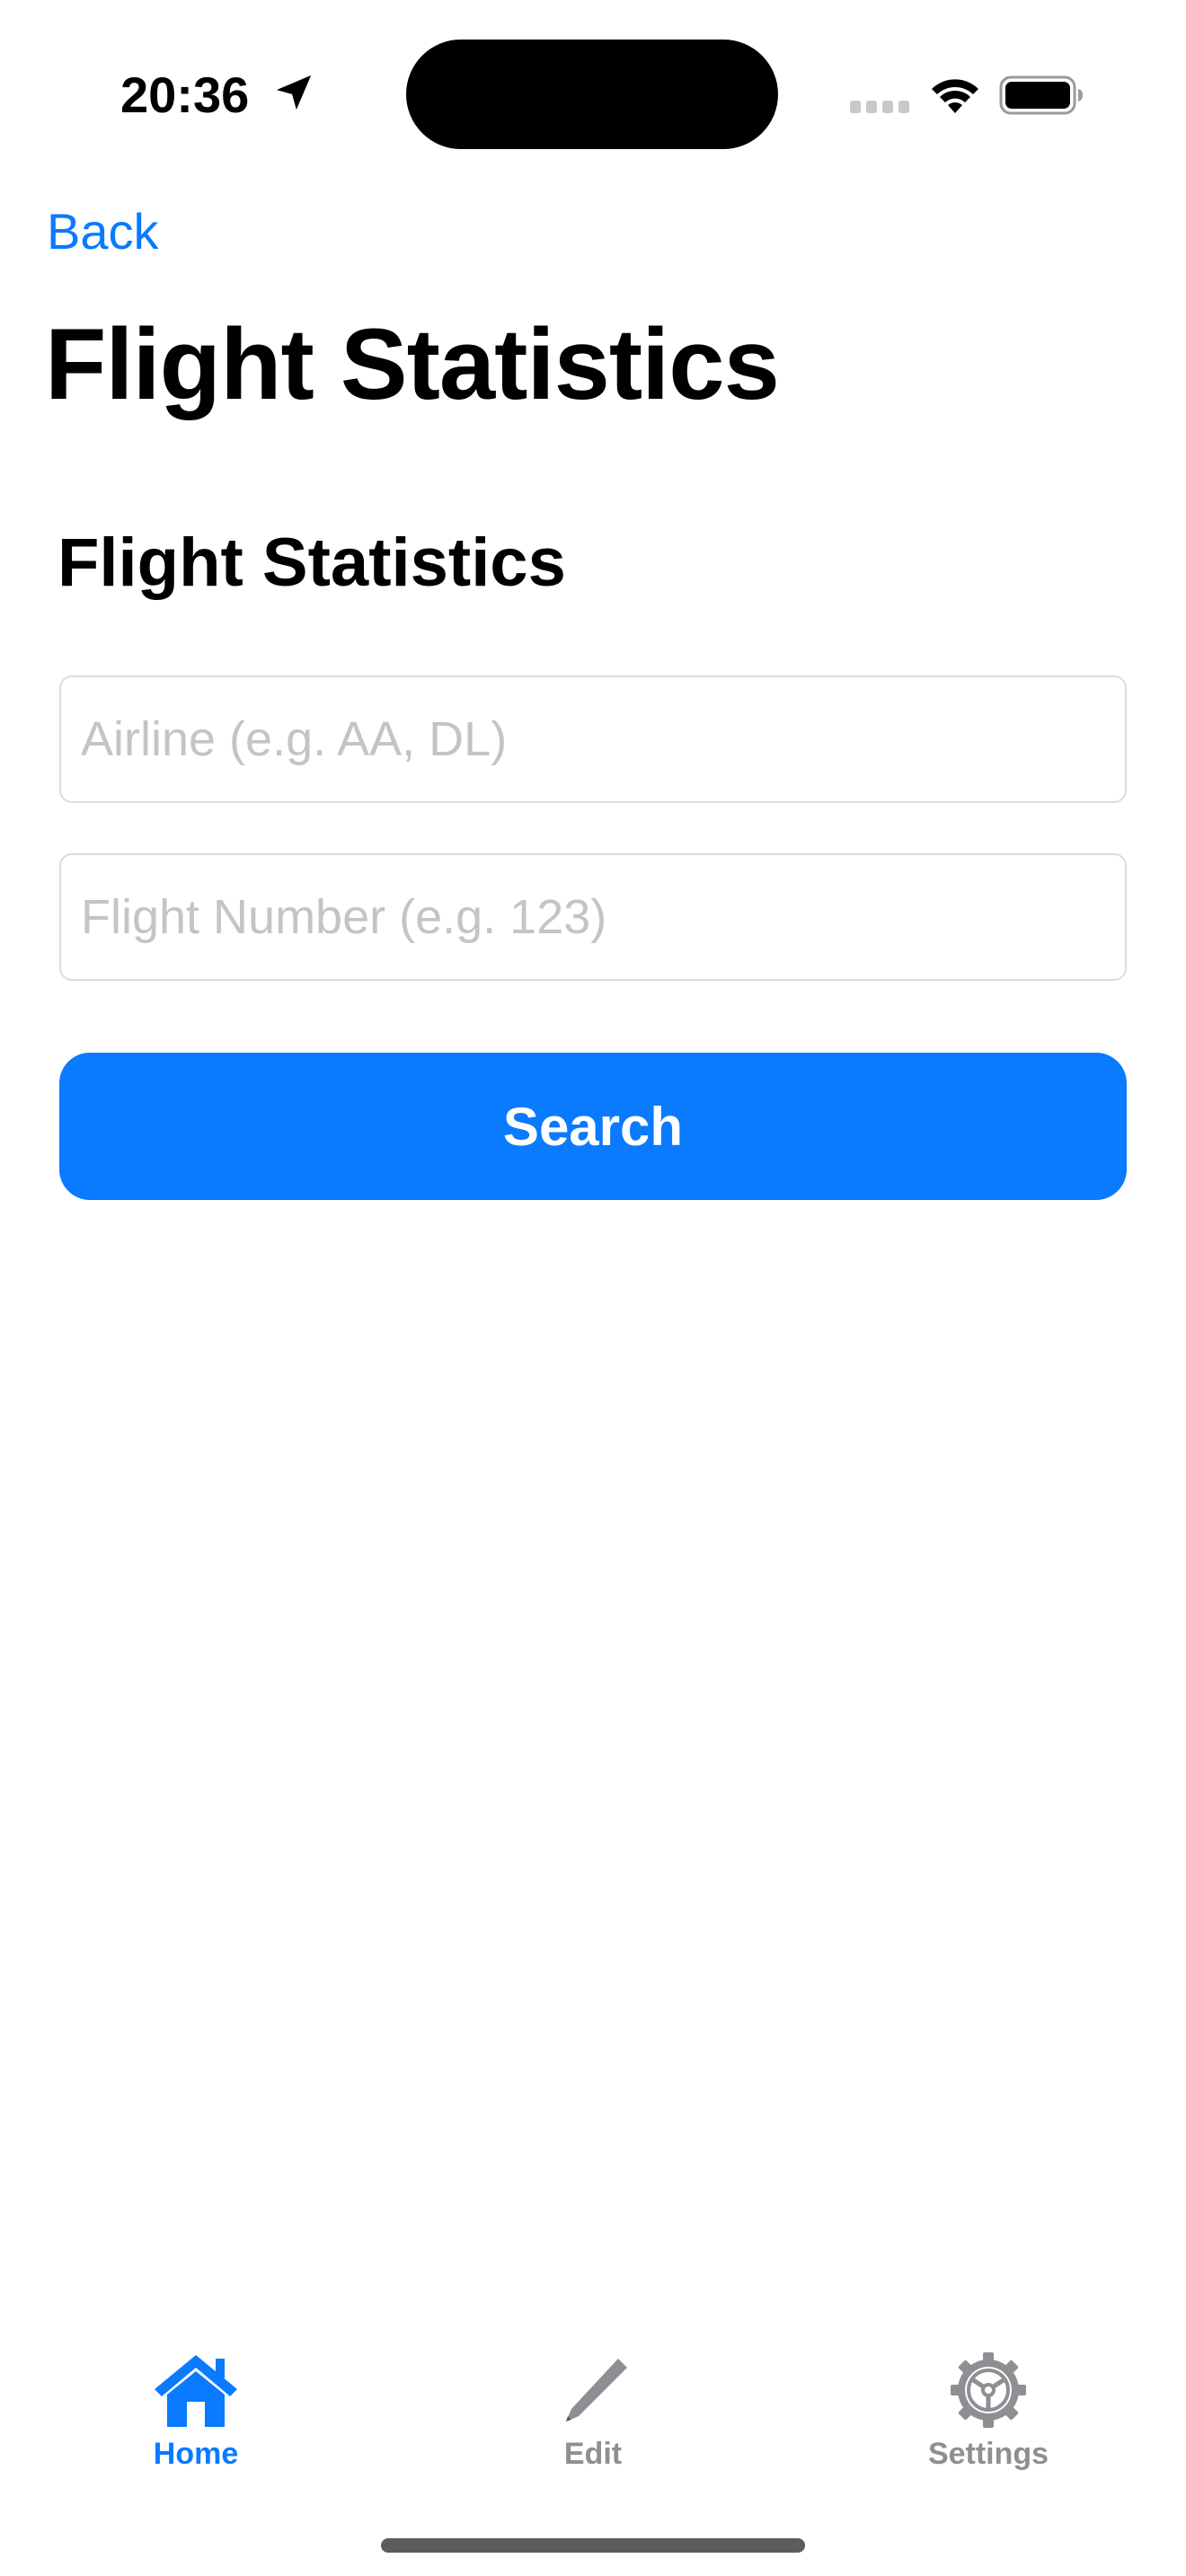 The image size is (1186, 2576). Describe the element at coordinates (988, 2390) in the screenshot. I see `gear-icon` at that location.